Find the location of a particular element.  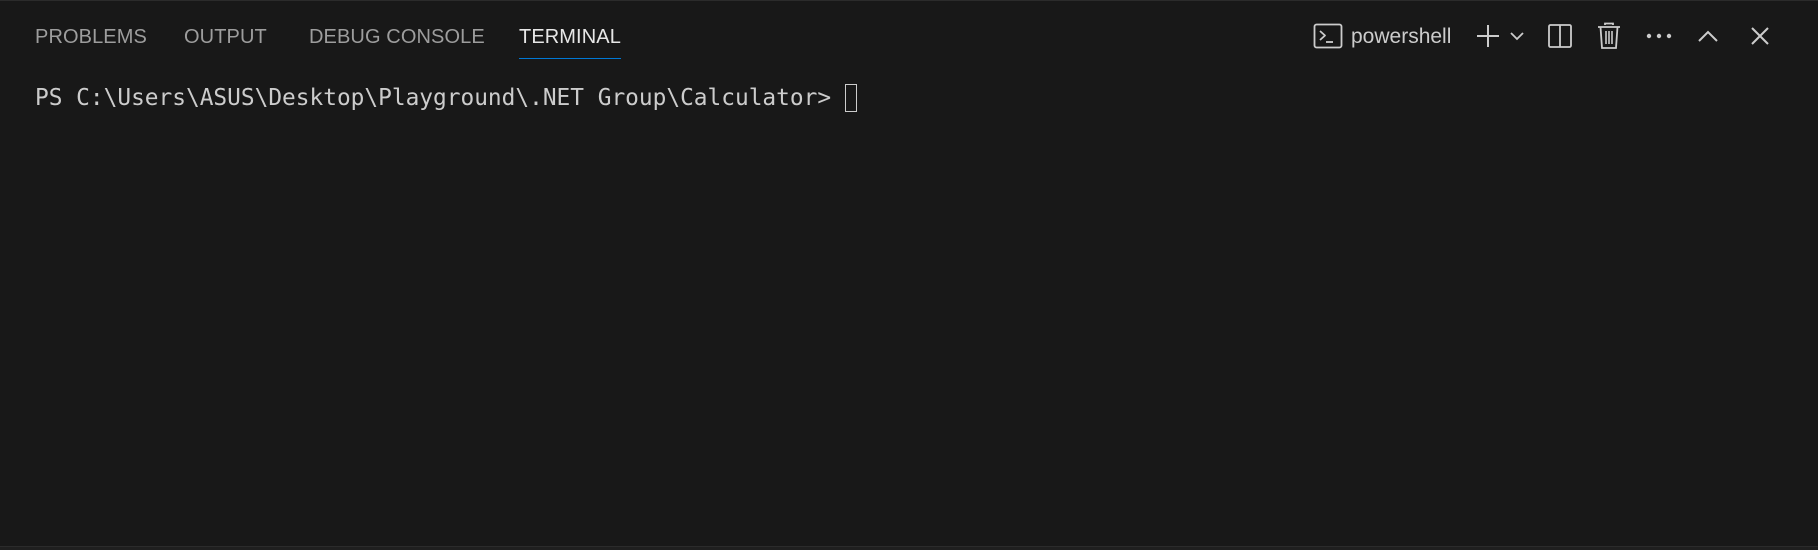

active-tab-indicator is located at coordinates (570, 58).